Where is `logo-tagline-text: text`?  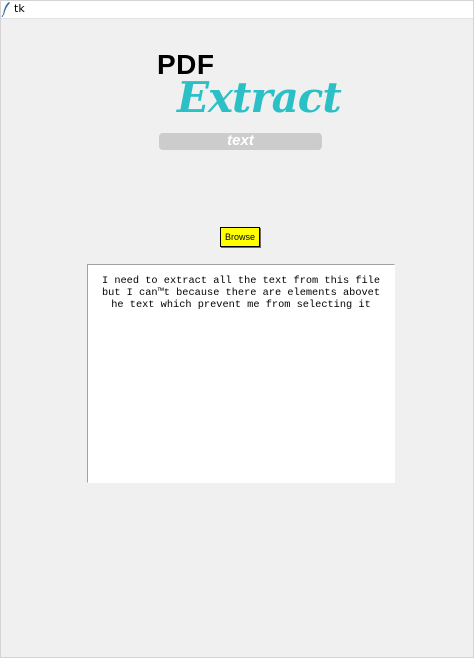 logo-tagline-text: text is located at coordinates (240, 140).